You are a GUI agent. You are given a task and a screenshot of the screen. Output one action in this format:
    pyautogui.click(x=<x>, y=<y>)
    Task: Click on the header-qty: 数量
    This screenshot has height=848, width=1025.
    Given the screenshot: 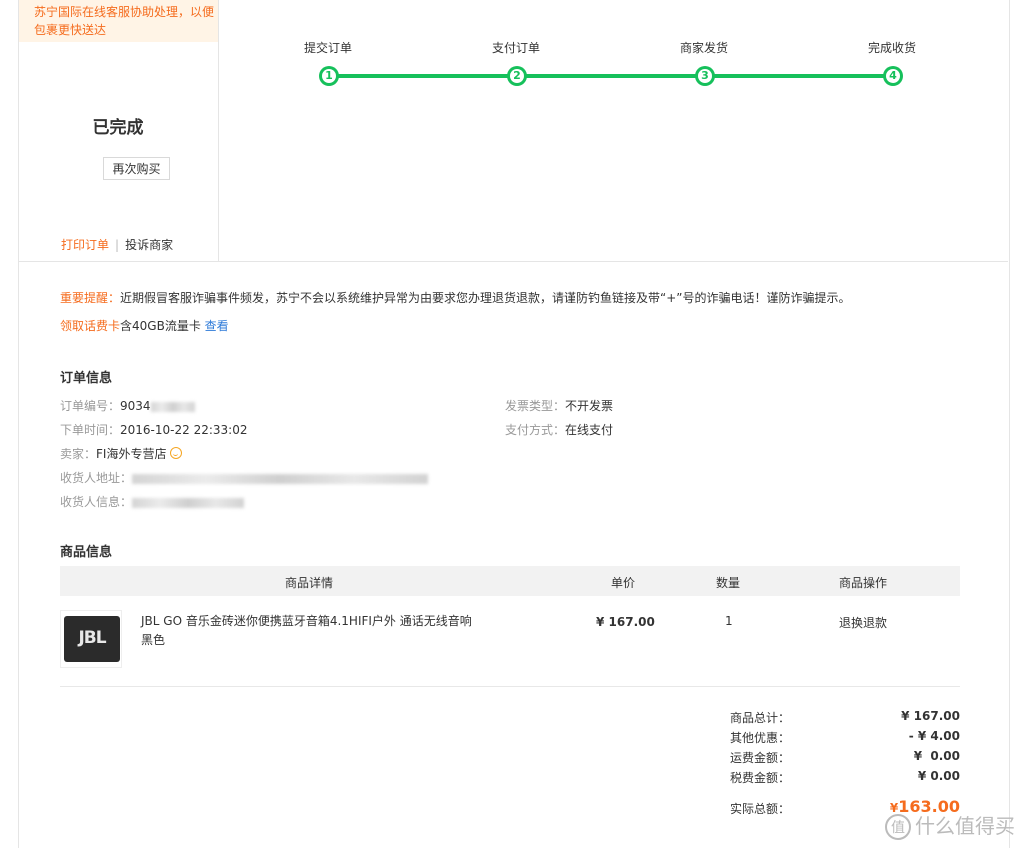 What is the action you would take?
    pyautogui.click(x=728, y=583)
    